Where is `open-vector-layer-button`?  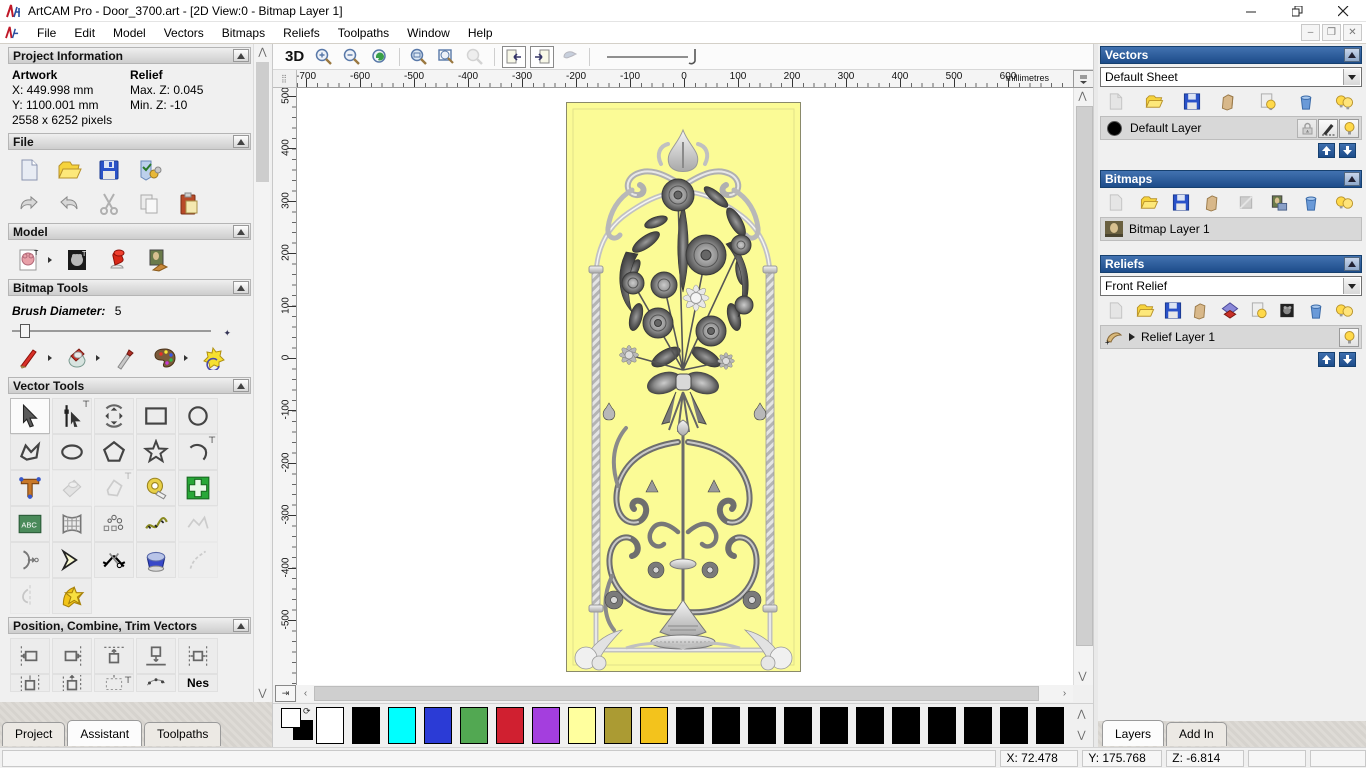 open-vector-layer-button is located at coordinates (1154, 101).